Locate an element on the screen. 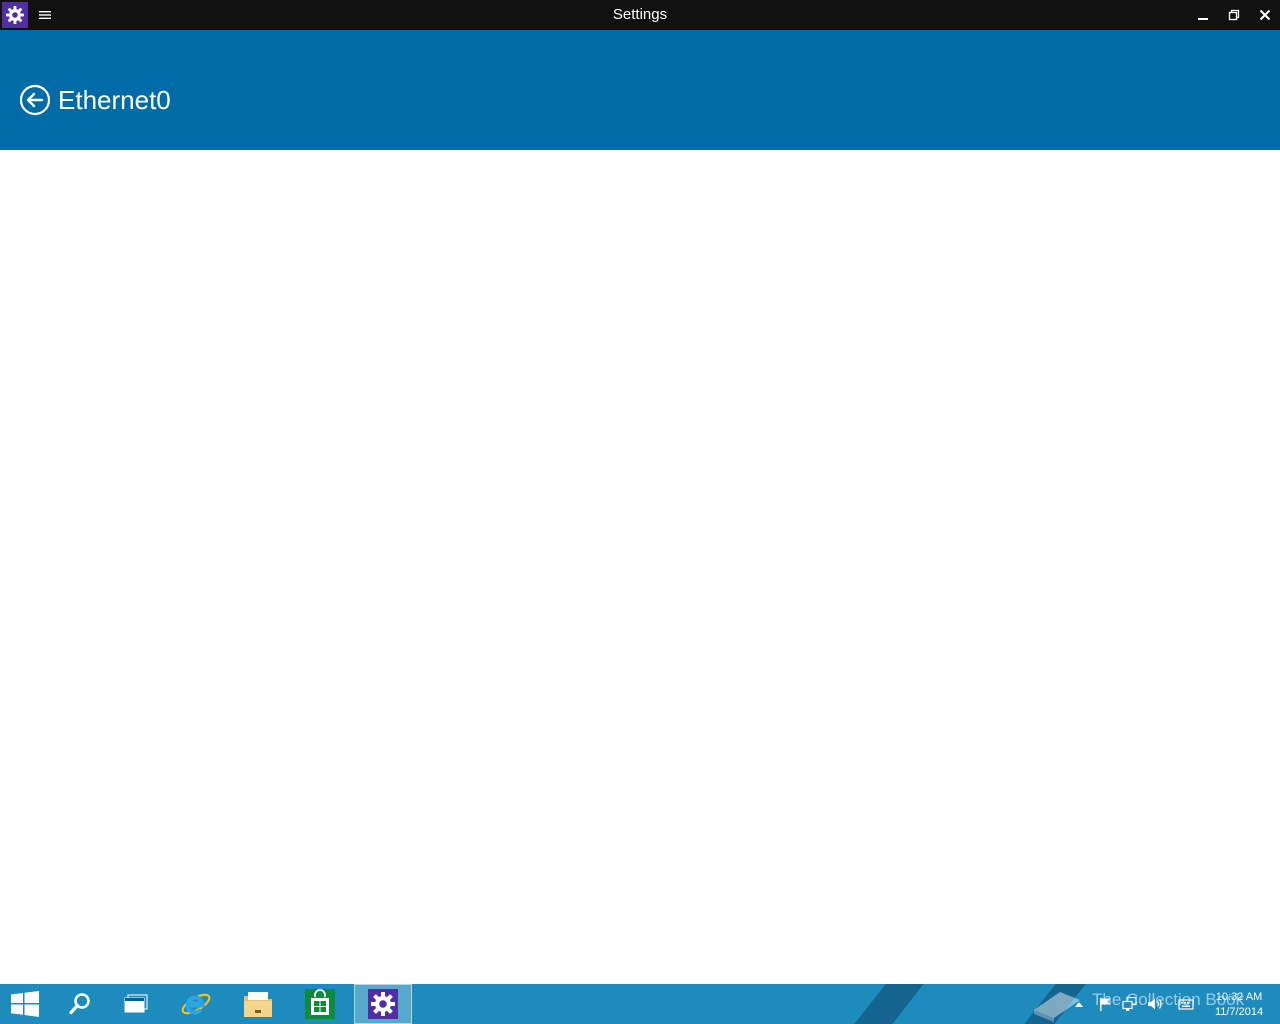 The width and height of the screenshot is (1280, 1024). internet-explorer-button is located at coordinates (196, 1004).